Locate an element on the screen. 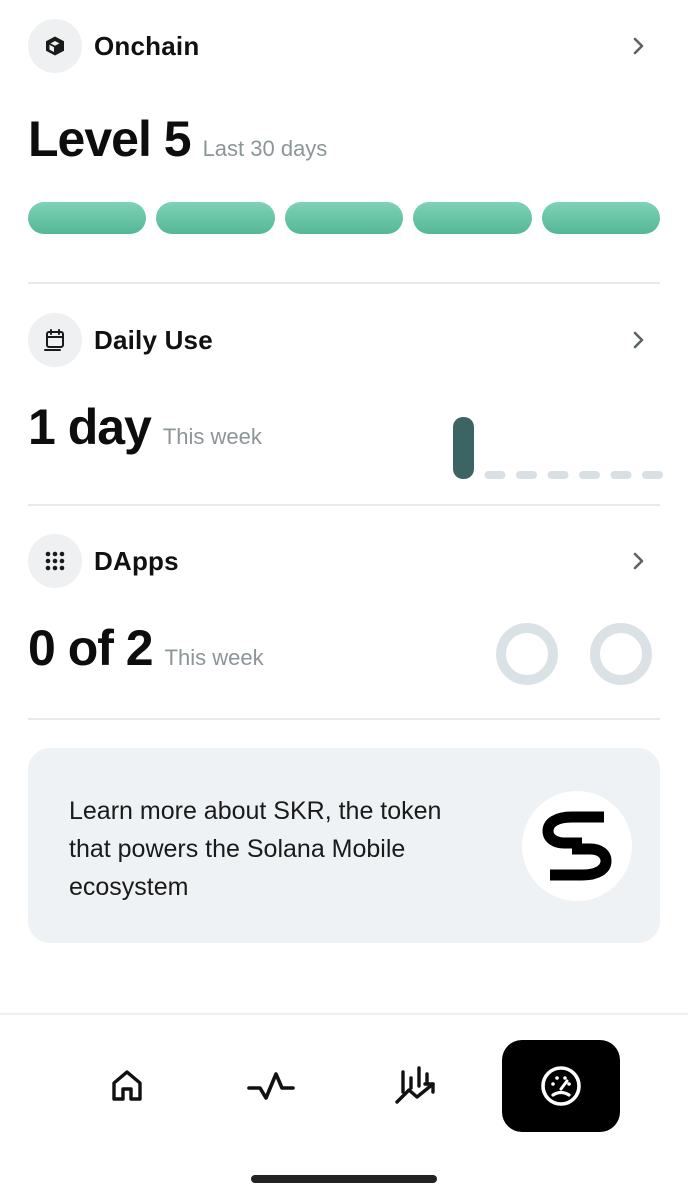  daily-use-icon-circle is located at coordinates (55, 340).